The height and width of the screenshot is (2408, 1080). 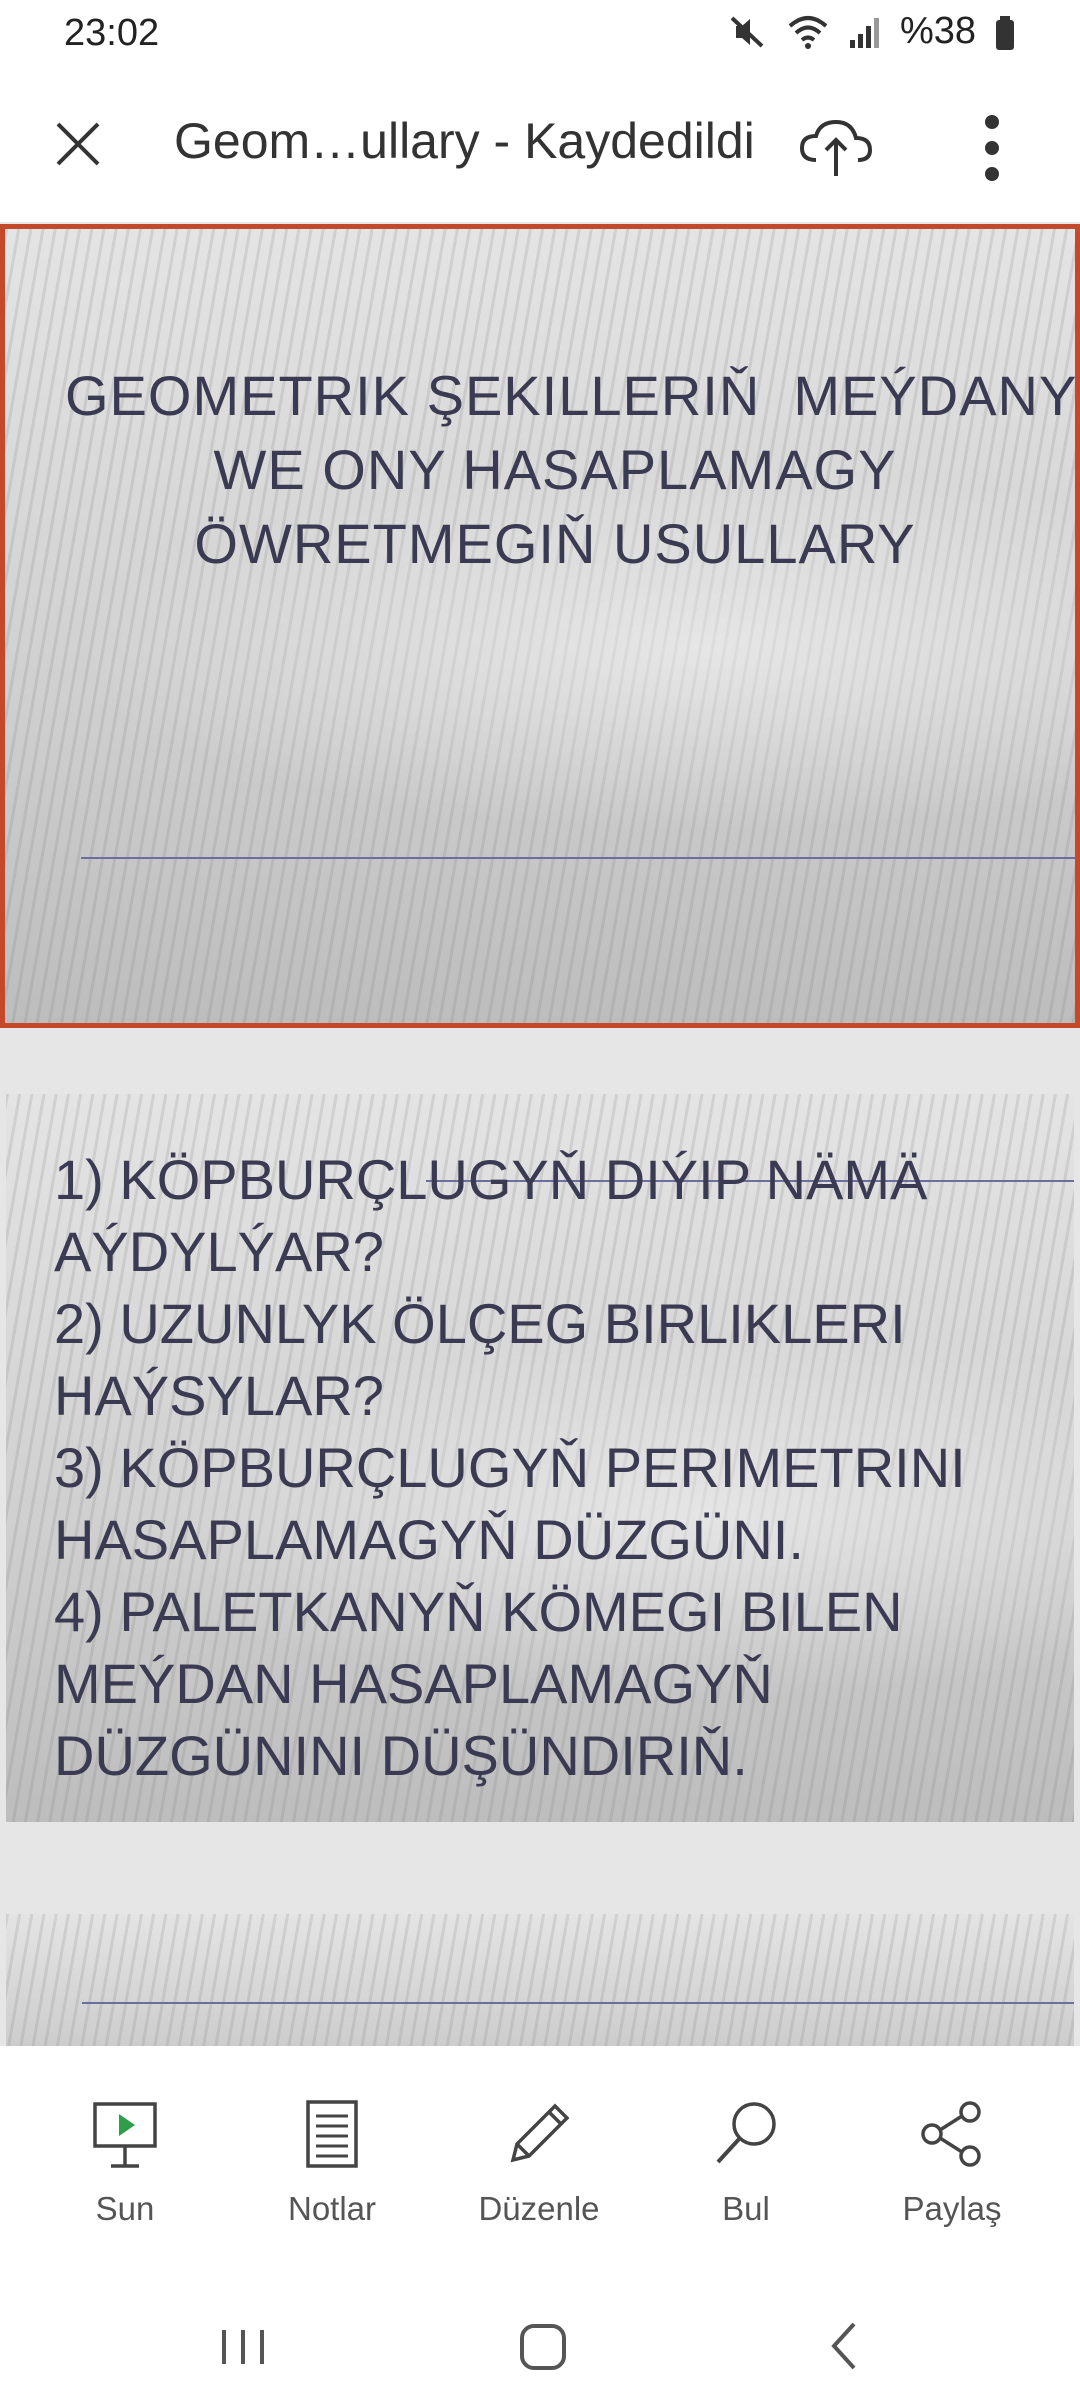 I want to click on more-options-icon, so click(x=992, y=148).